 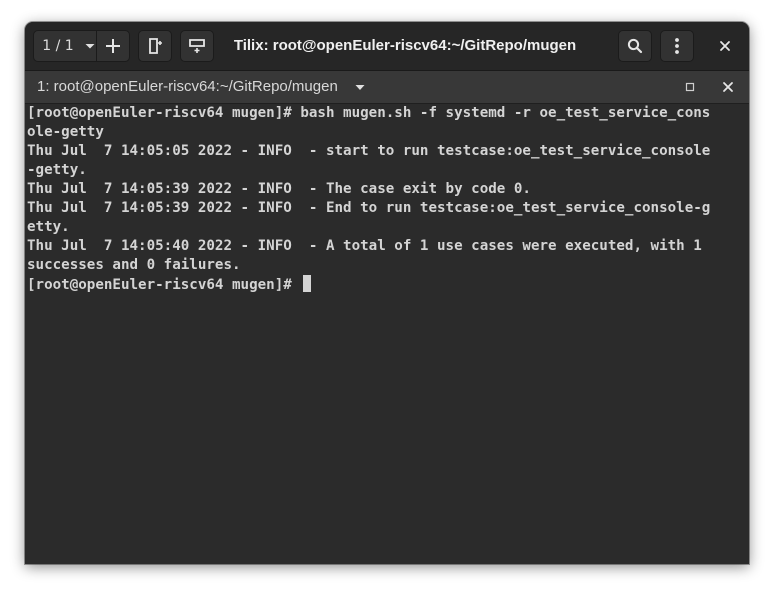 I want to click on split-down-button, so click(x=197, y=46).